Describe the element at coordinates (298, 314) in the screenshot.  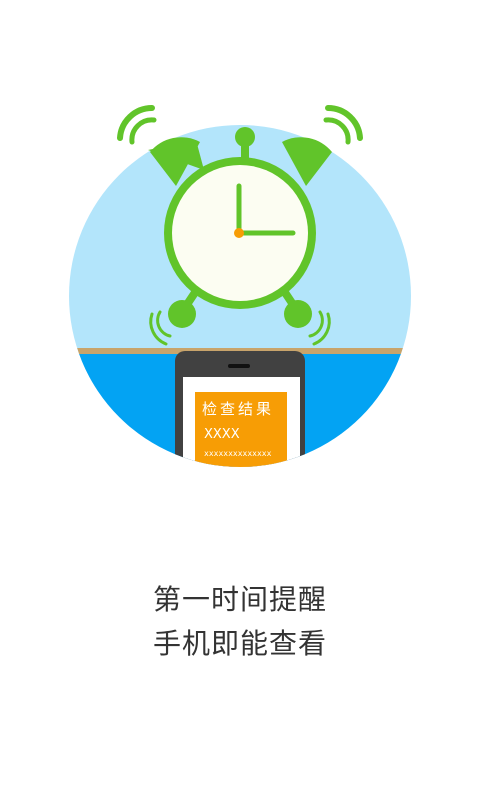
I see `right-foot` at that location.